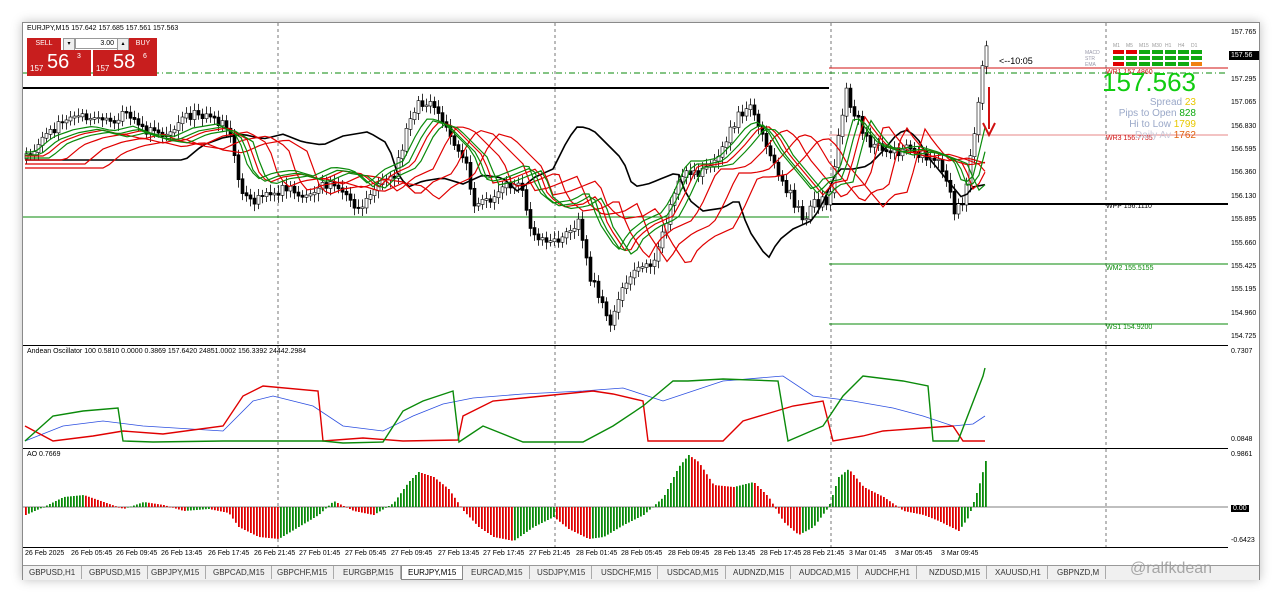 This screenshot has height=607, width=1280. I want to click on symbol-tab: USDJPY,M15, so click(562, 572).